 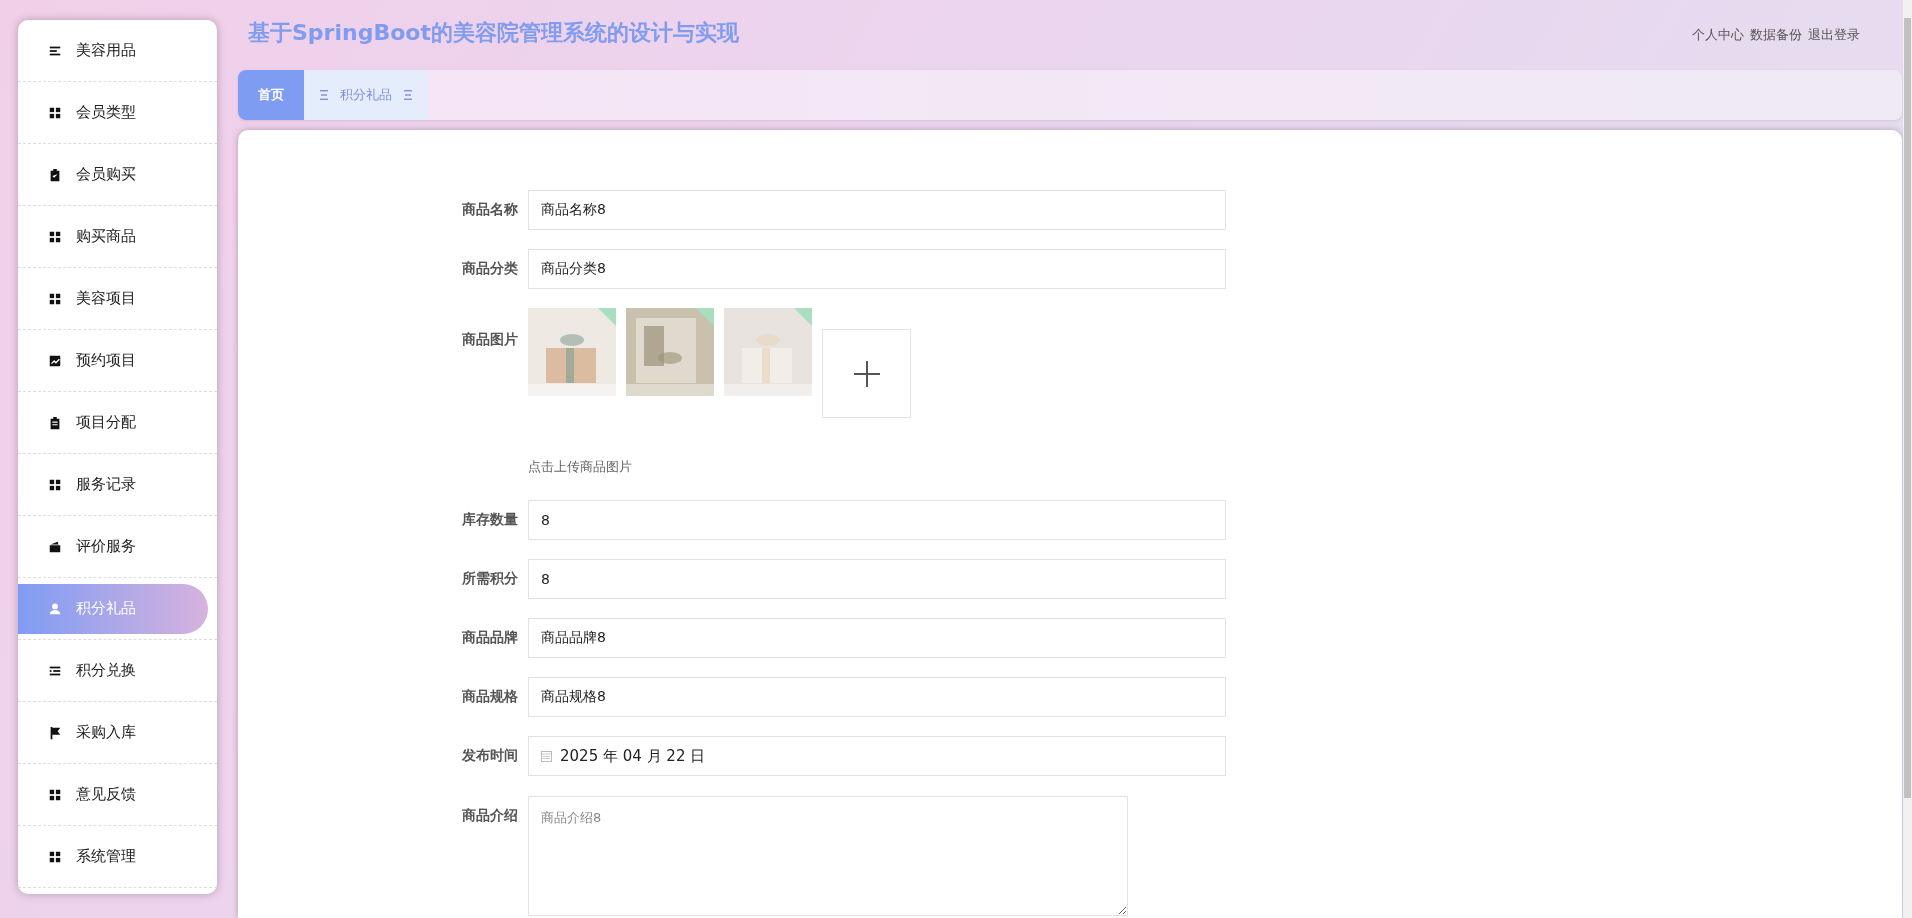 What do you see at coordinates (877, 697) in the screenshot?
I see `text-field: 商品规格8` at bounding box center [877, 697].